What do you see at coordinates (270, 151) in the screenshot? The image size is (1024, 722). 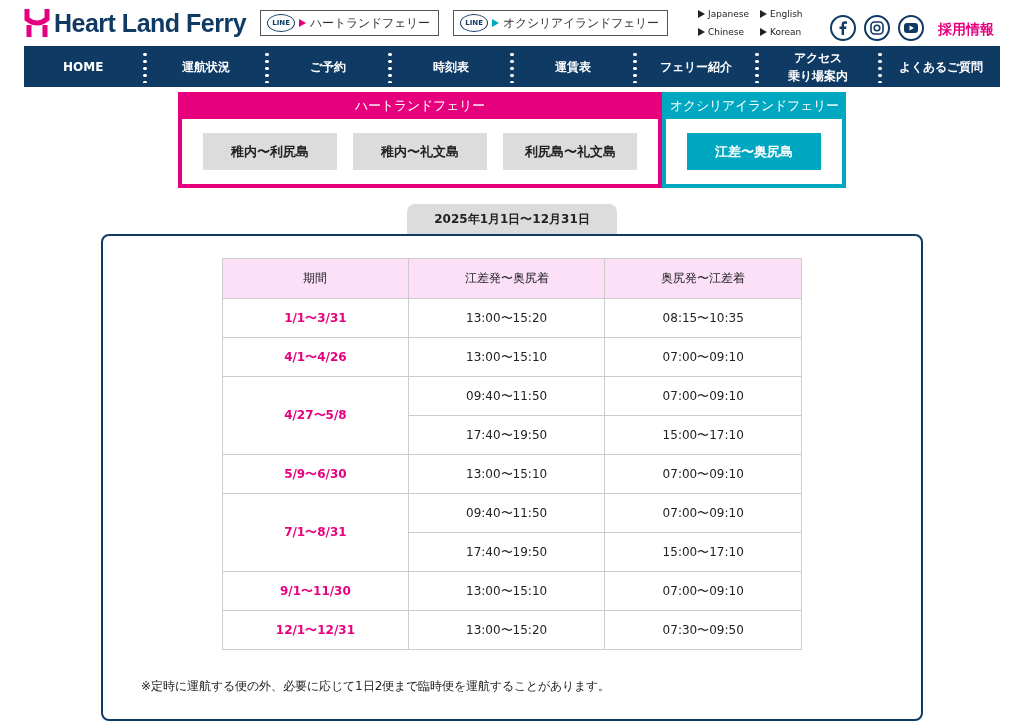 I see `route-button: 稚内〜利尻島` at bounding box center [270, 151].